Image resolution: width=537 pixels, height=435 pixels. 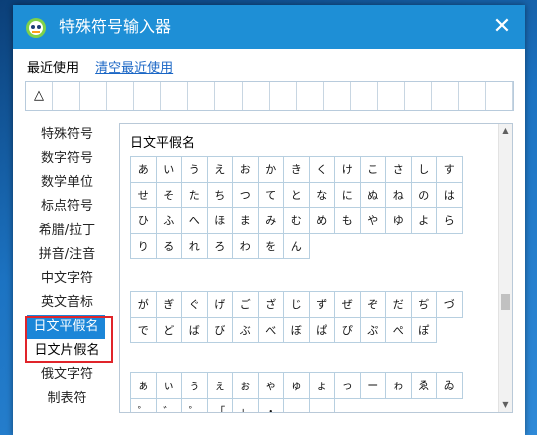 I want to click on symbol-cell: な, so click(x=322, y=195).